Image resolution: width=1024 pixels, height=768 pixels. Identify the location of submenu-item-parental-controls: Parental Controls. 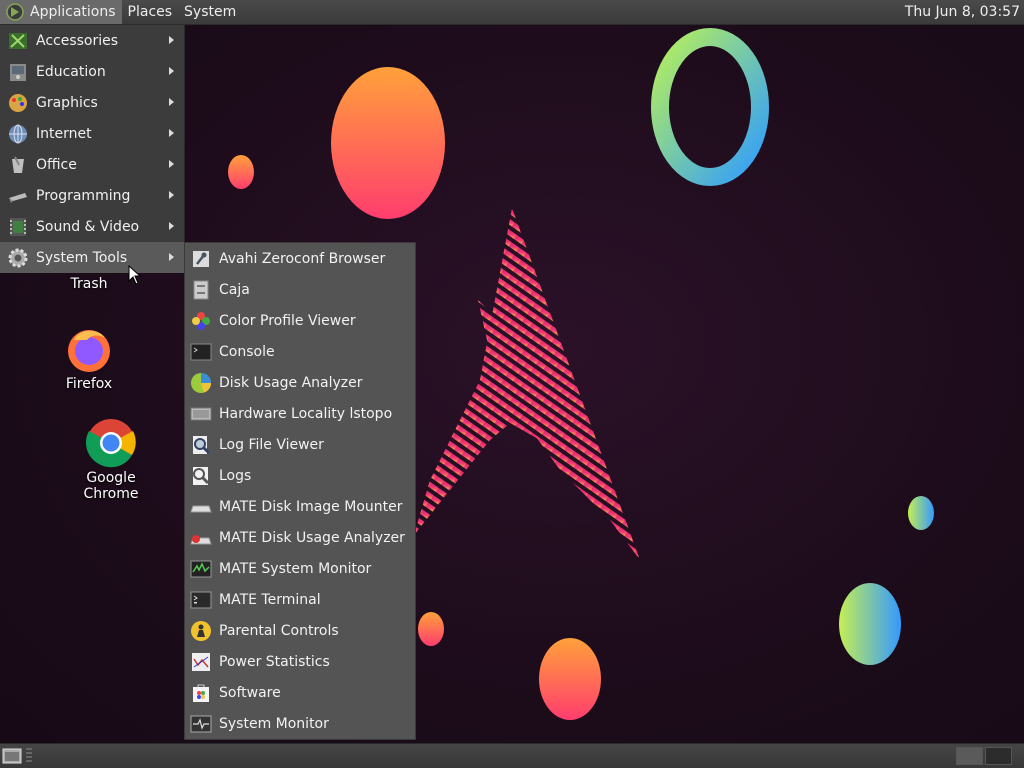
(300, 630).